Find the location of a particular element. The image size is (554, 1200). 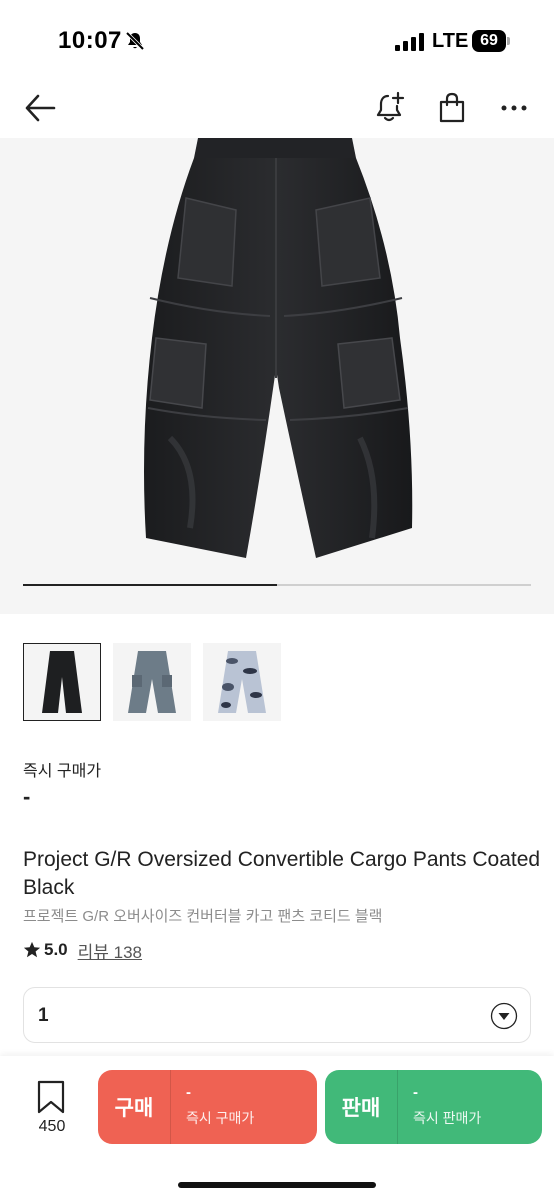

carousel-progress-track is located at coordinates (277, 585).